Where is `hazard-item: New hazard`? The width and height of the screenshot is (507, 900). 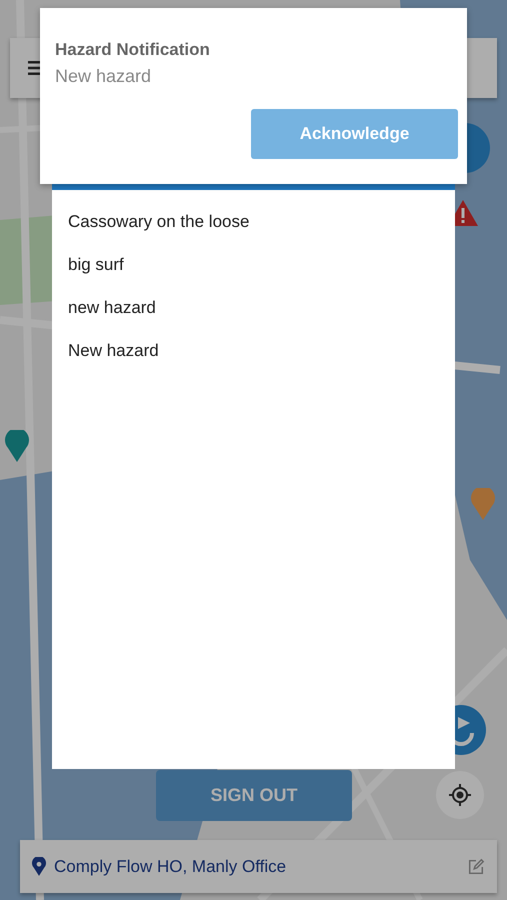
hazard-item: New hazard is located at coordinates (253, 350).